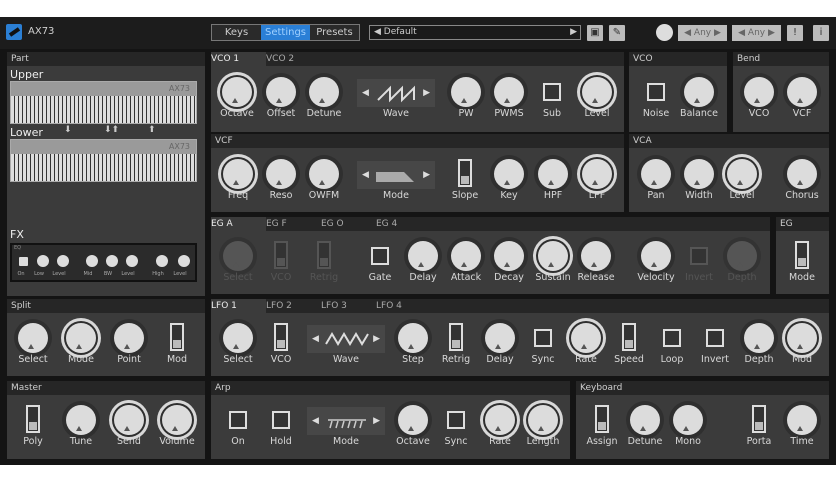 This screenshot has height=484, width=836. Describe the element at coordinates (111, 130) in the screenshot. I see `swap-arrows-icon: ⬇⬆` at that location.